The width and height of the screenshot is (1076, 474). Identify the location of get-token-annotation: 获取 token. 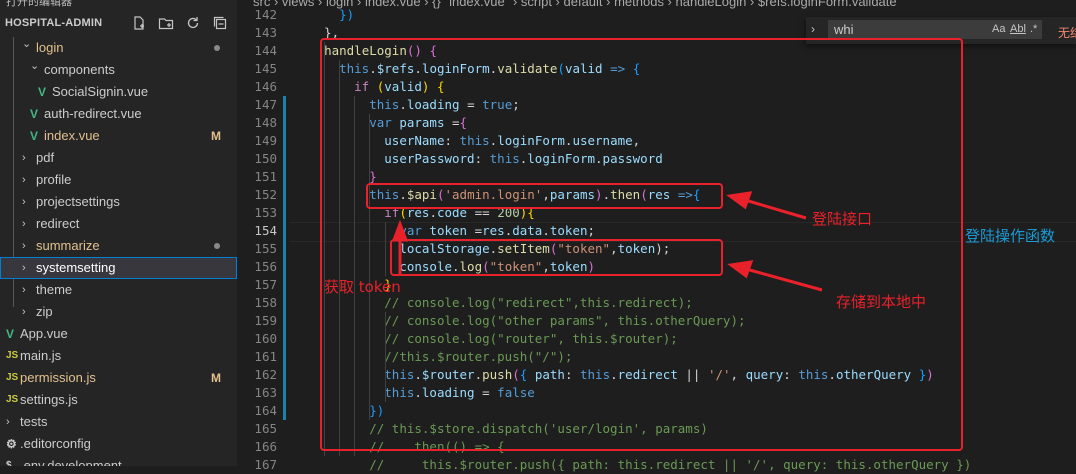
(362, 287).